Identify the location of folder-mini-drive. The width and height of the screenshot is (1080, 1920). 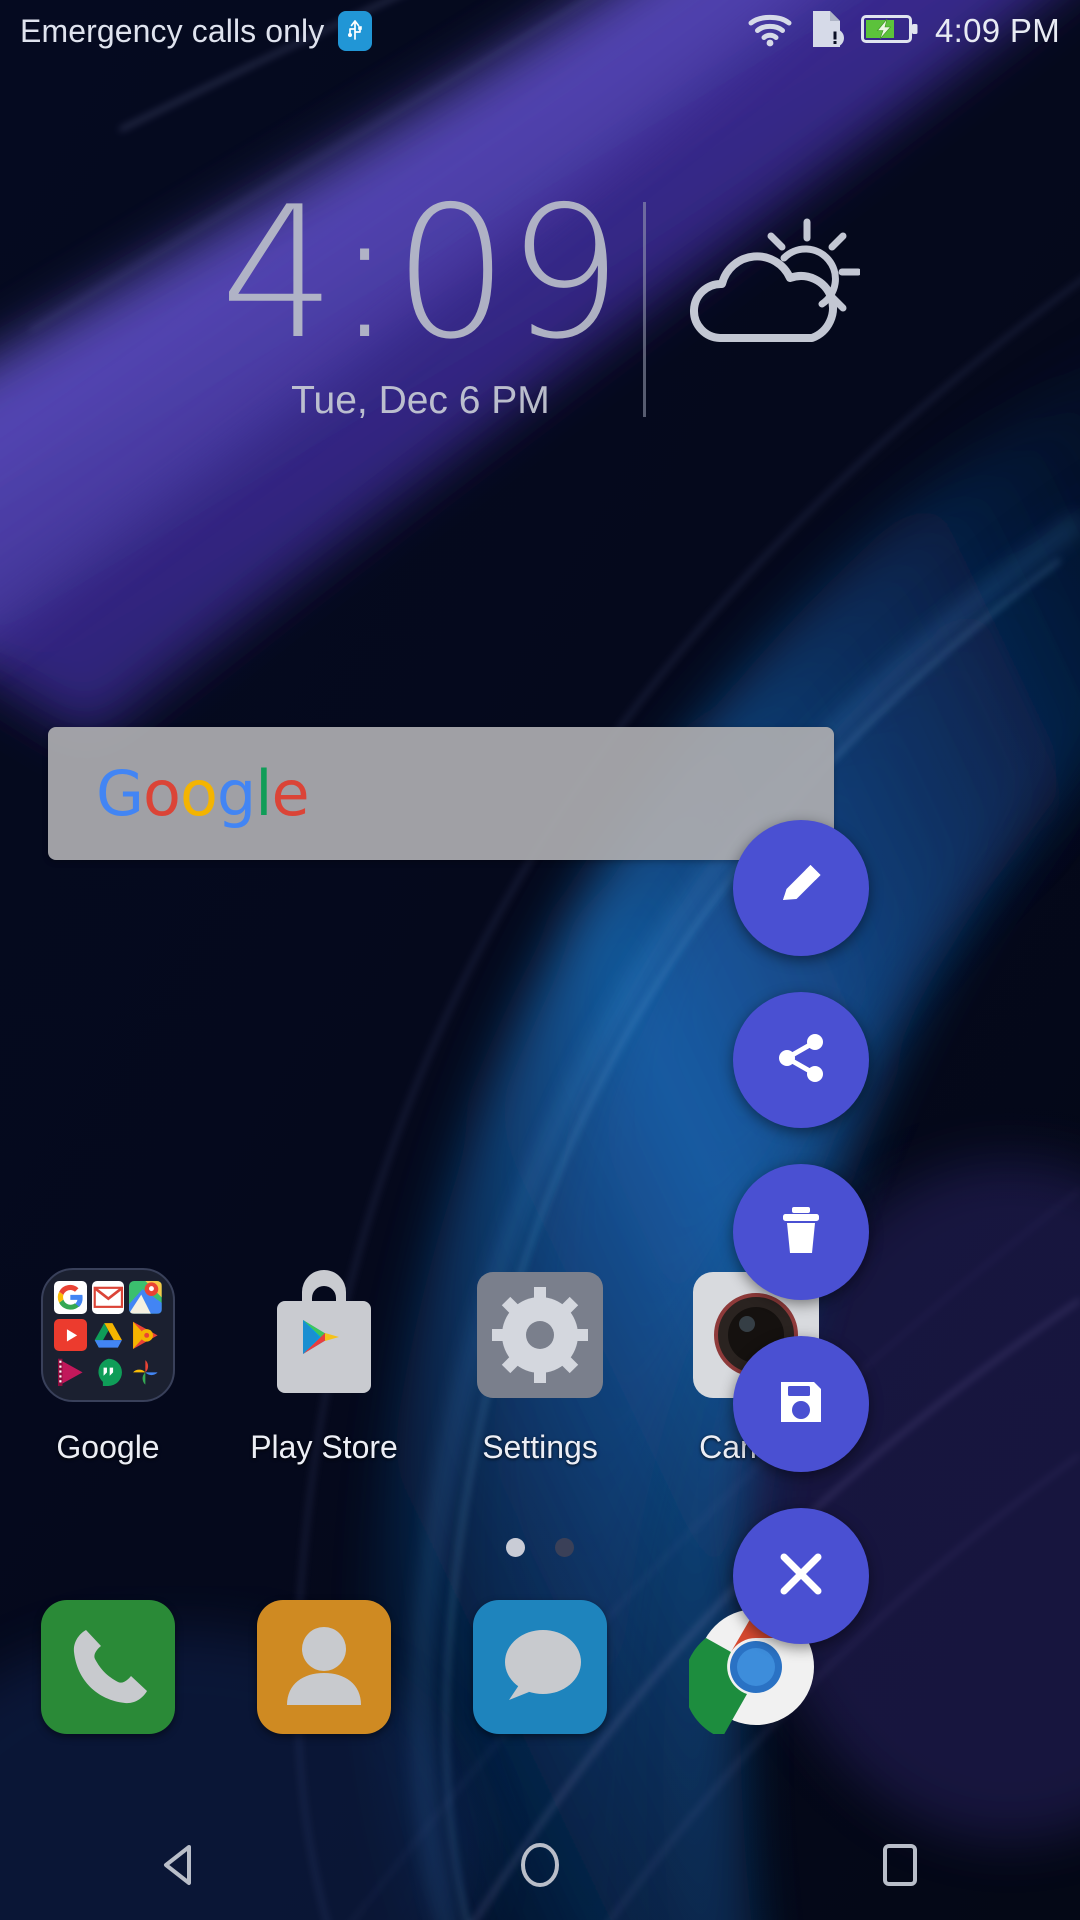
(108, 1335).